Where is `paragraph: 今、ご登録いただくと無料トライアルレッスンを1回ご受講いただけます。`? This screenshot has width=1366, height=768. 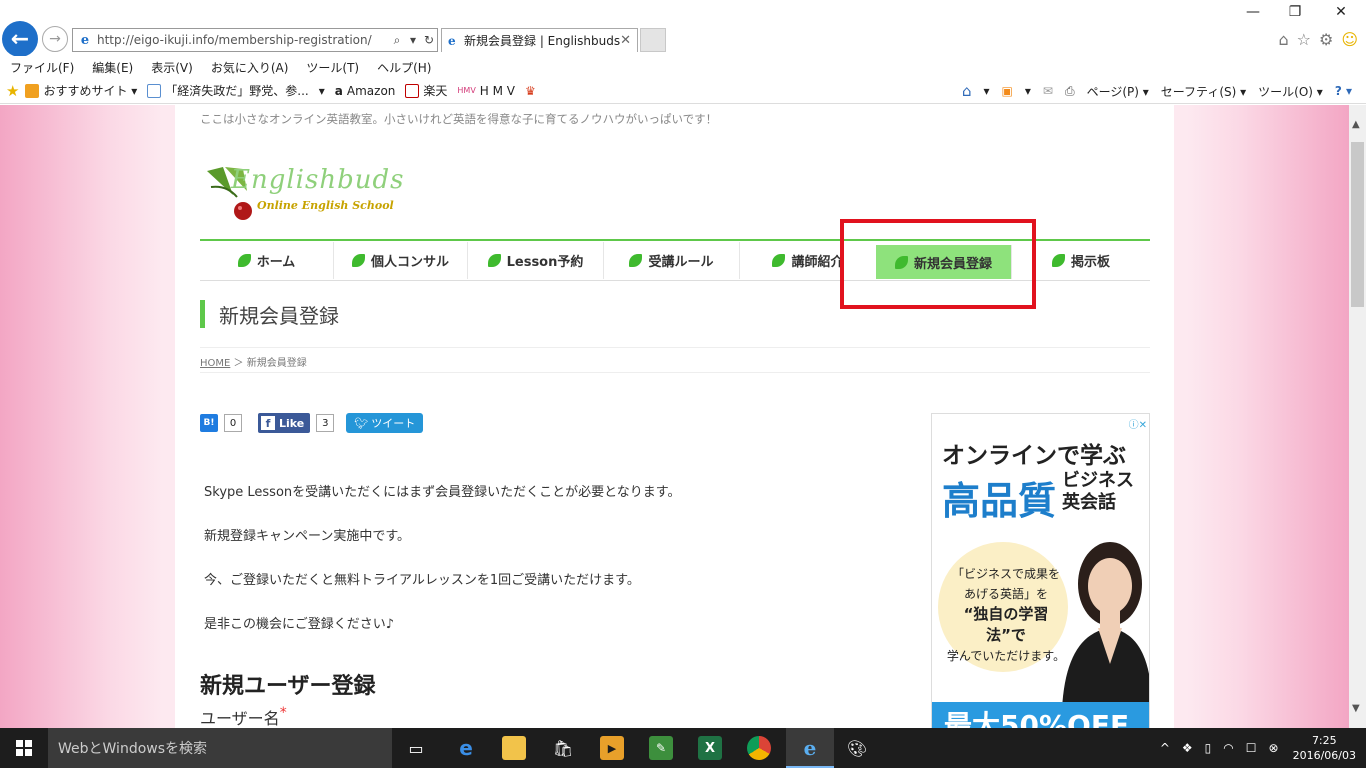
paragraph: 今、ご登録いただくと無料トライアルレッスンを1回ご受講いただけます。 is located at coordinates (422, 580).